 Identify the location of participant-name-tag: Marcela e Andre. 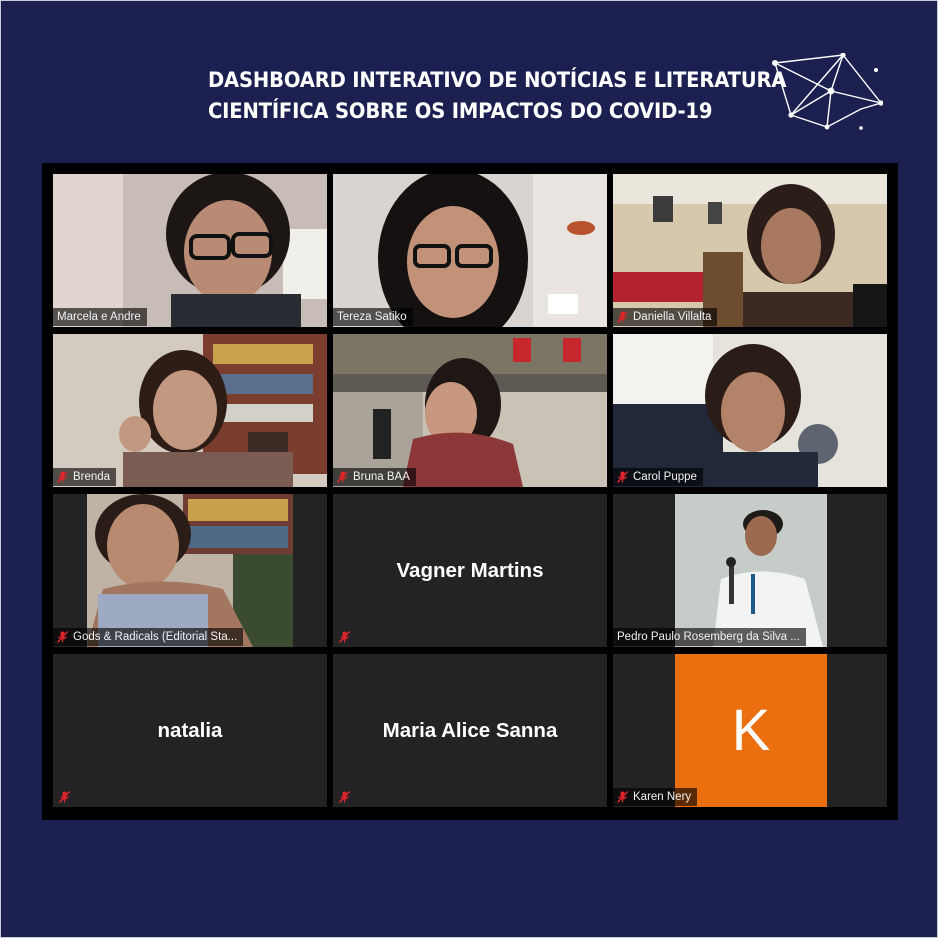
(100, 317).